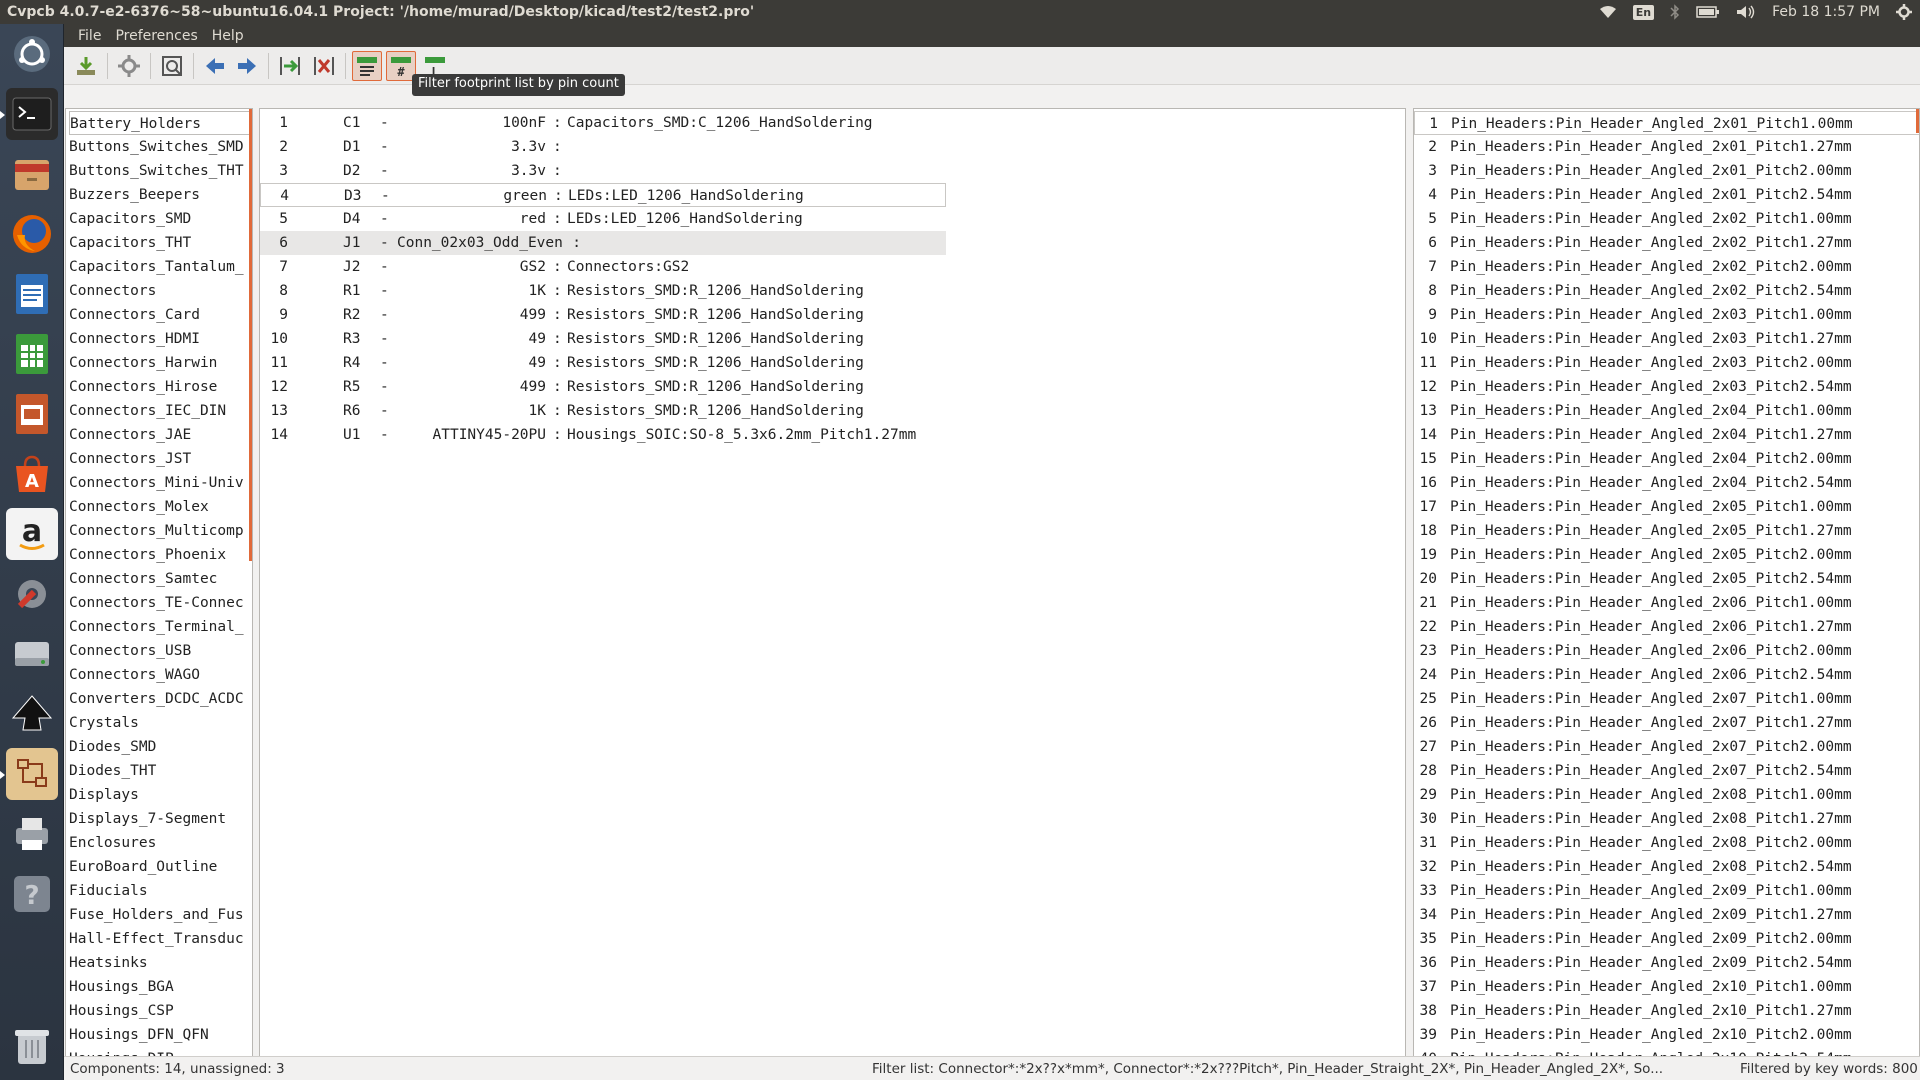 This screenshot has width=1920, height=1080. I want to click on library-item: Connectors_Molex, so click(160, 507).